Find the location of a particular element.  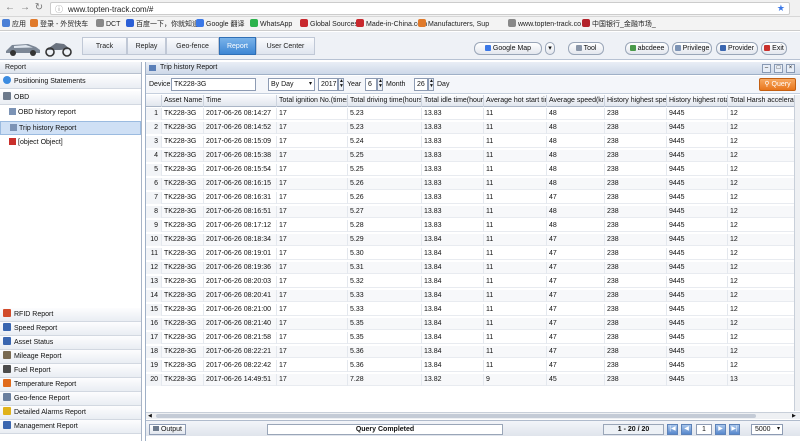

horizontal-scrollbar: ◀ ▶ is located at coordinates (473, 415).